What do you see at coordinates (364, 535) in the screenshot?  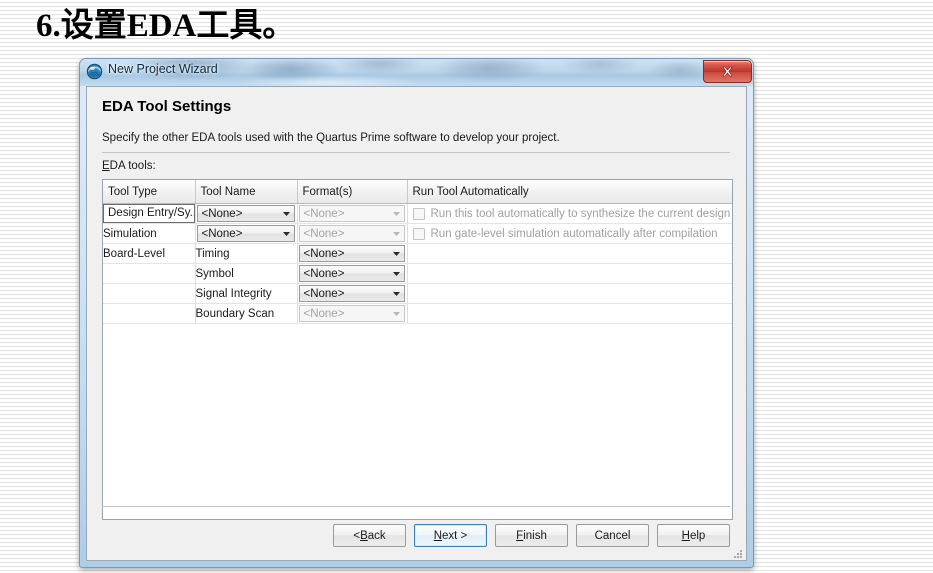 I see `back-button-mnemonic: B` at bounding box center [364, 535].